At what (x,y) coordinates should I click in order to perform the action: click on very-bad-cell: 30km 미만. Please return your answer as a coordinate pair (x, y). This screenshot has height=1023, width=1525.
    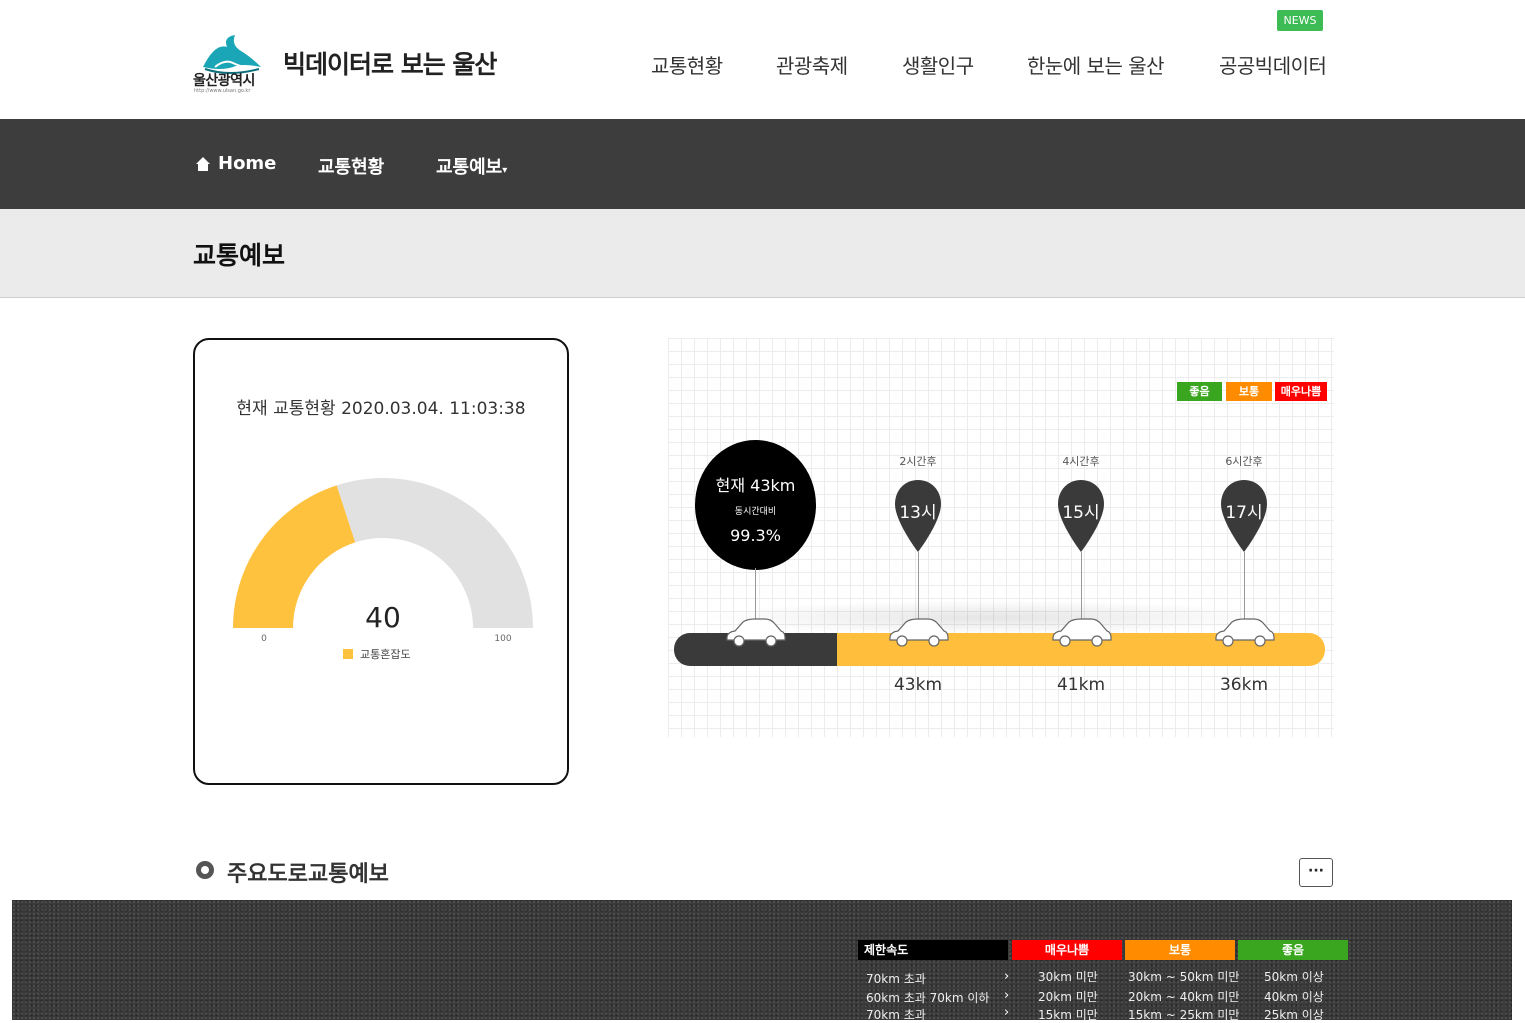
    Looking at the image, I should click on (1068, 977).